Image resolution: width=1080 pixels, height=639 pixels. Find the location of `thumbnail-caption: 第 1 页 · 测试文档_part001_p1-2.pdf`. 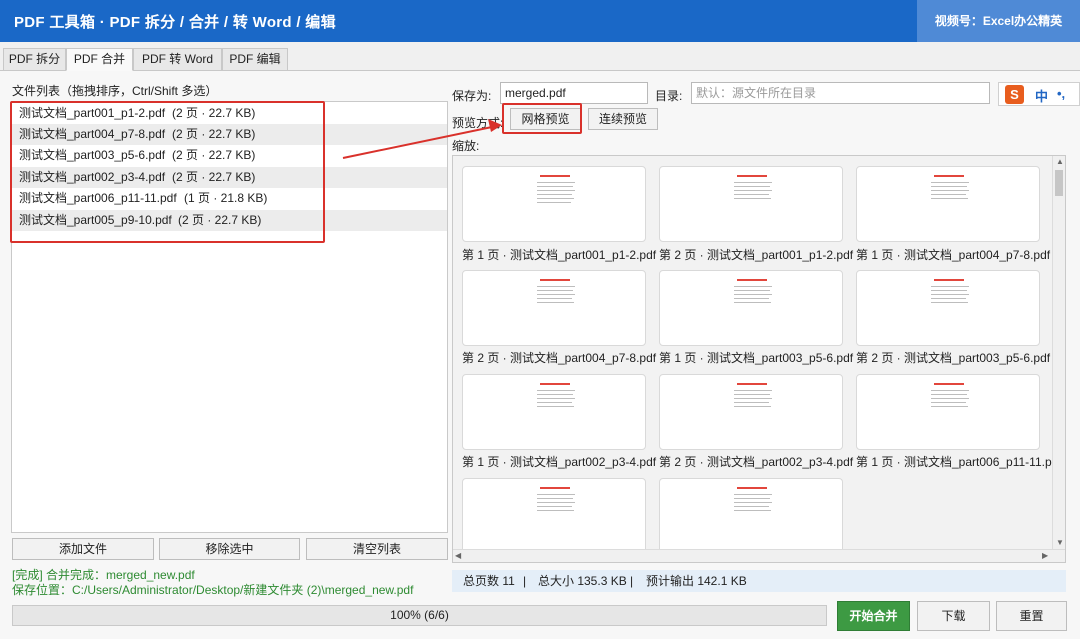

thumbnail-caption: 第 1 页 · 测试文档_part001_p1-2.pdf is located at coordinates (559, 255).